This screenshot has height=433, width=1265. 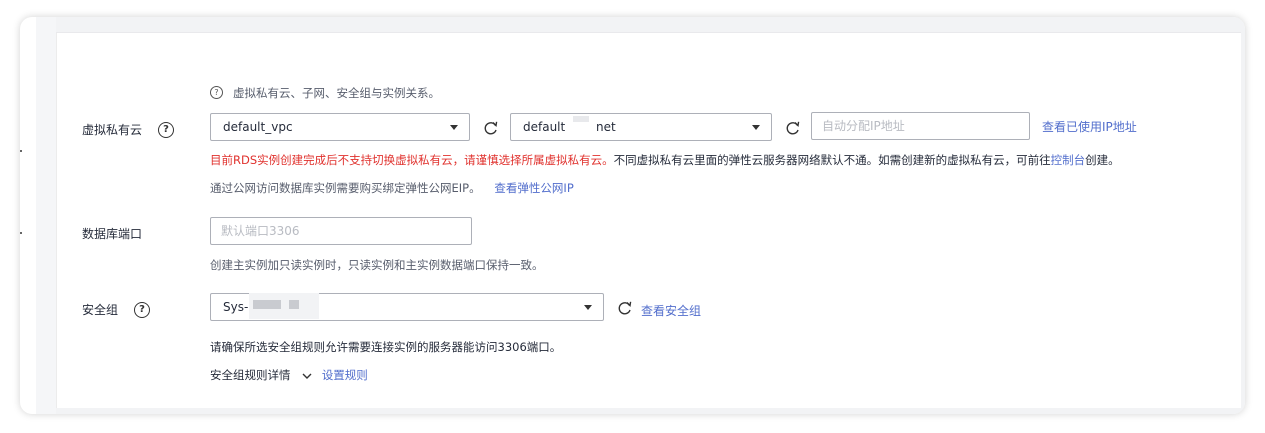 I want to click on db-port-label: 数据库端口, so click(x=112, y=234).